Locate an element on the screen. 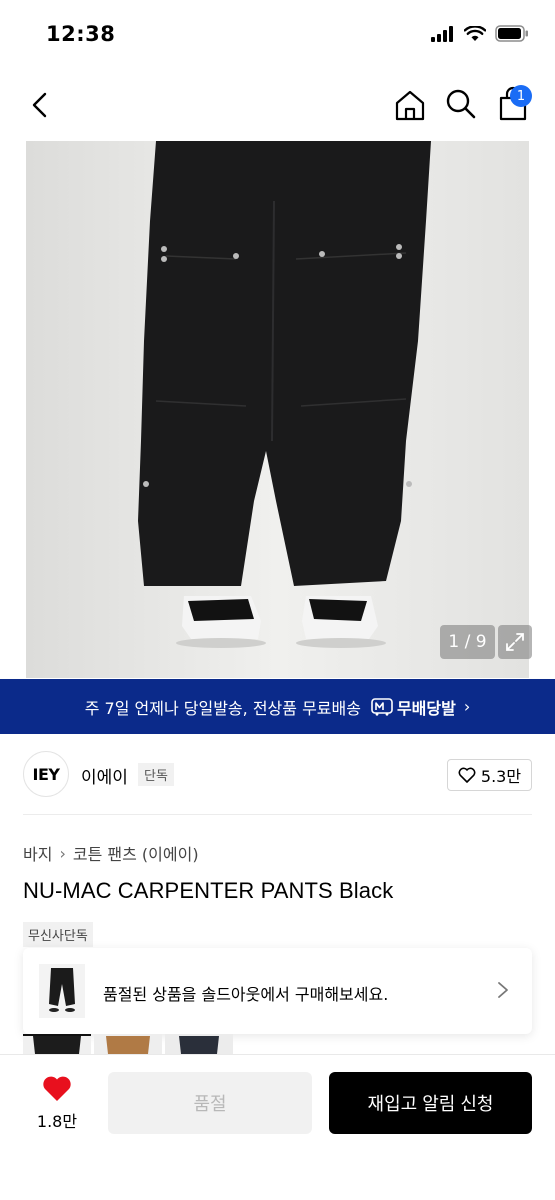 This screenshot has width=555, height=1200. cart-count-badge: 1 is located at coordinates (521, 96).